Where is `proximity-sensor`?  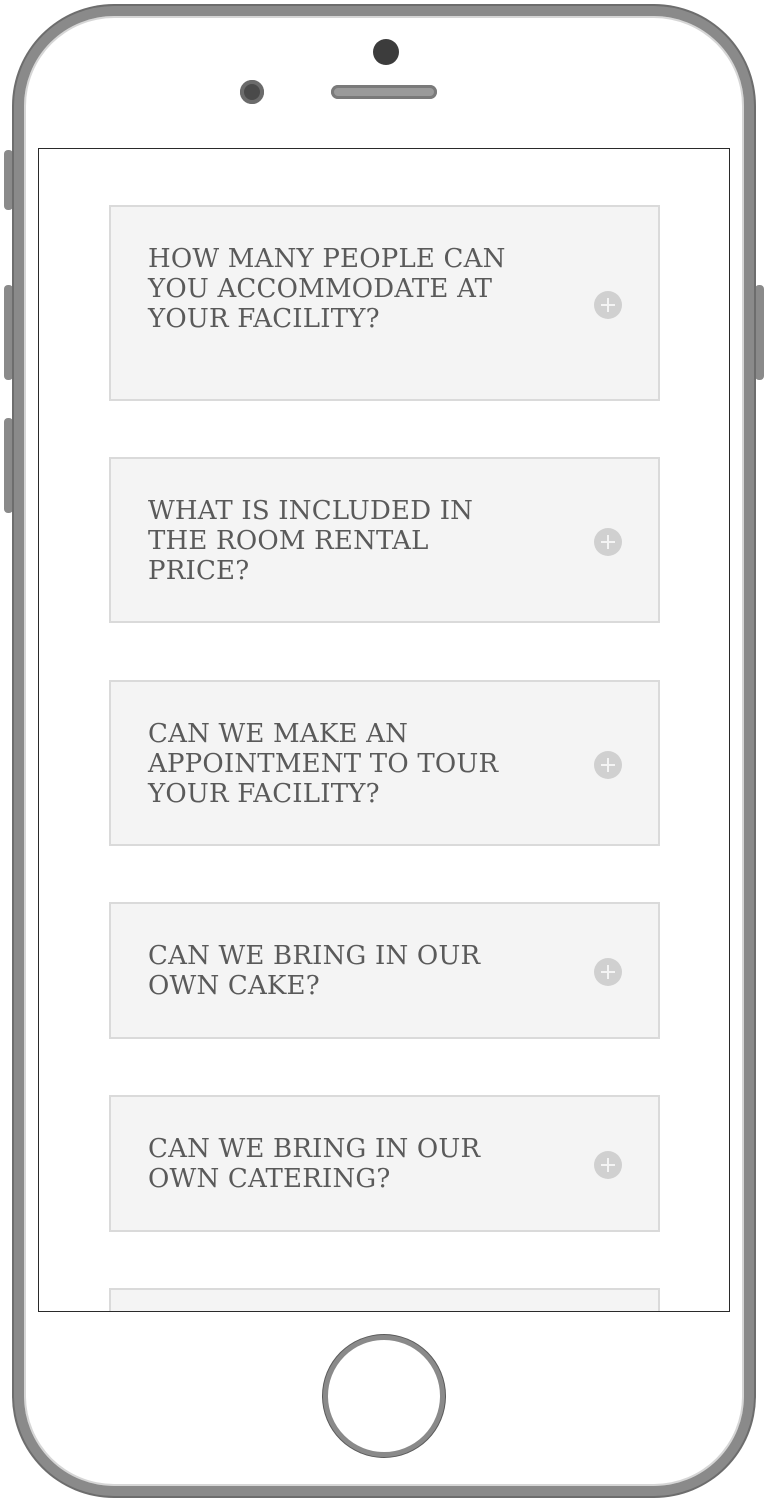
proximity-sensor is located at coordinates (252, 92).